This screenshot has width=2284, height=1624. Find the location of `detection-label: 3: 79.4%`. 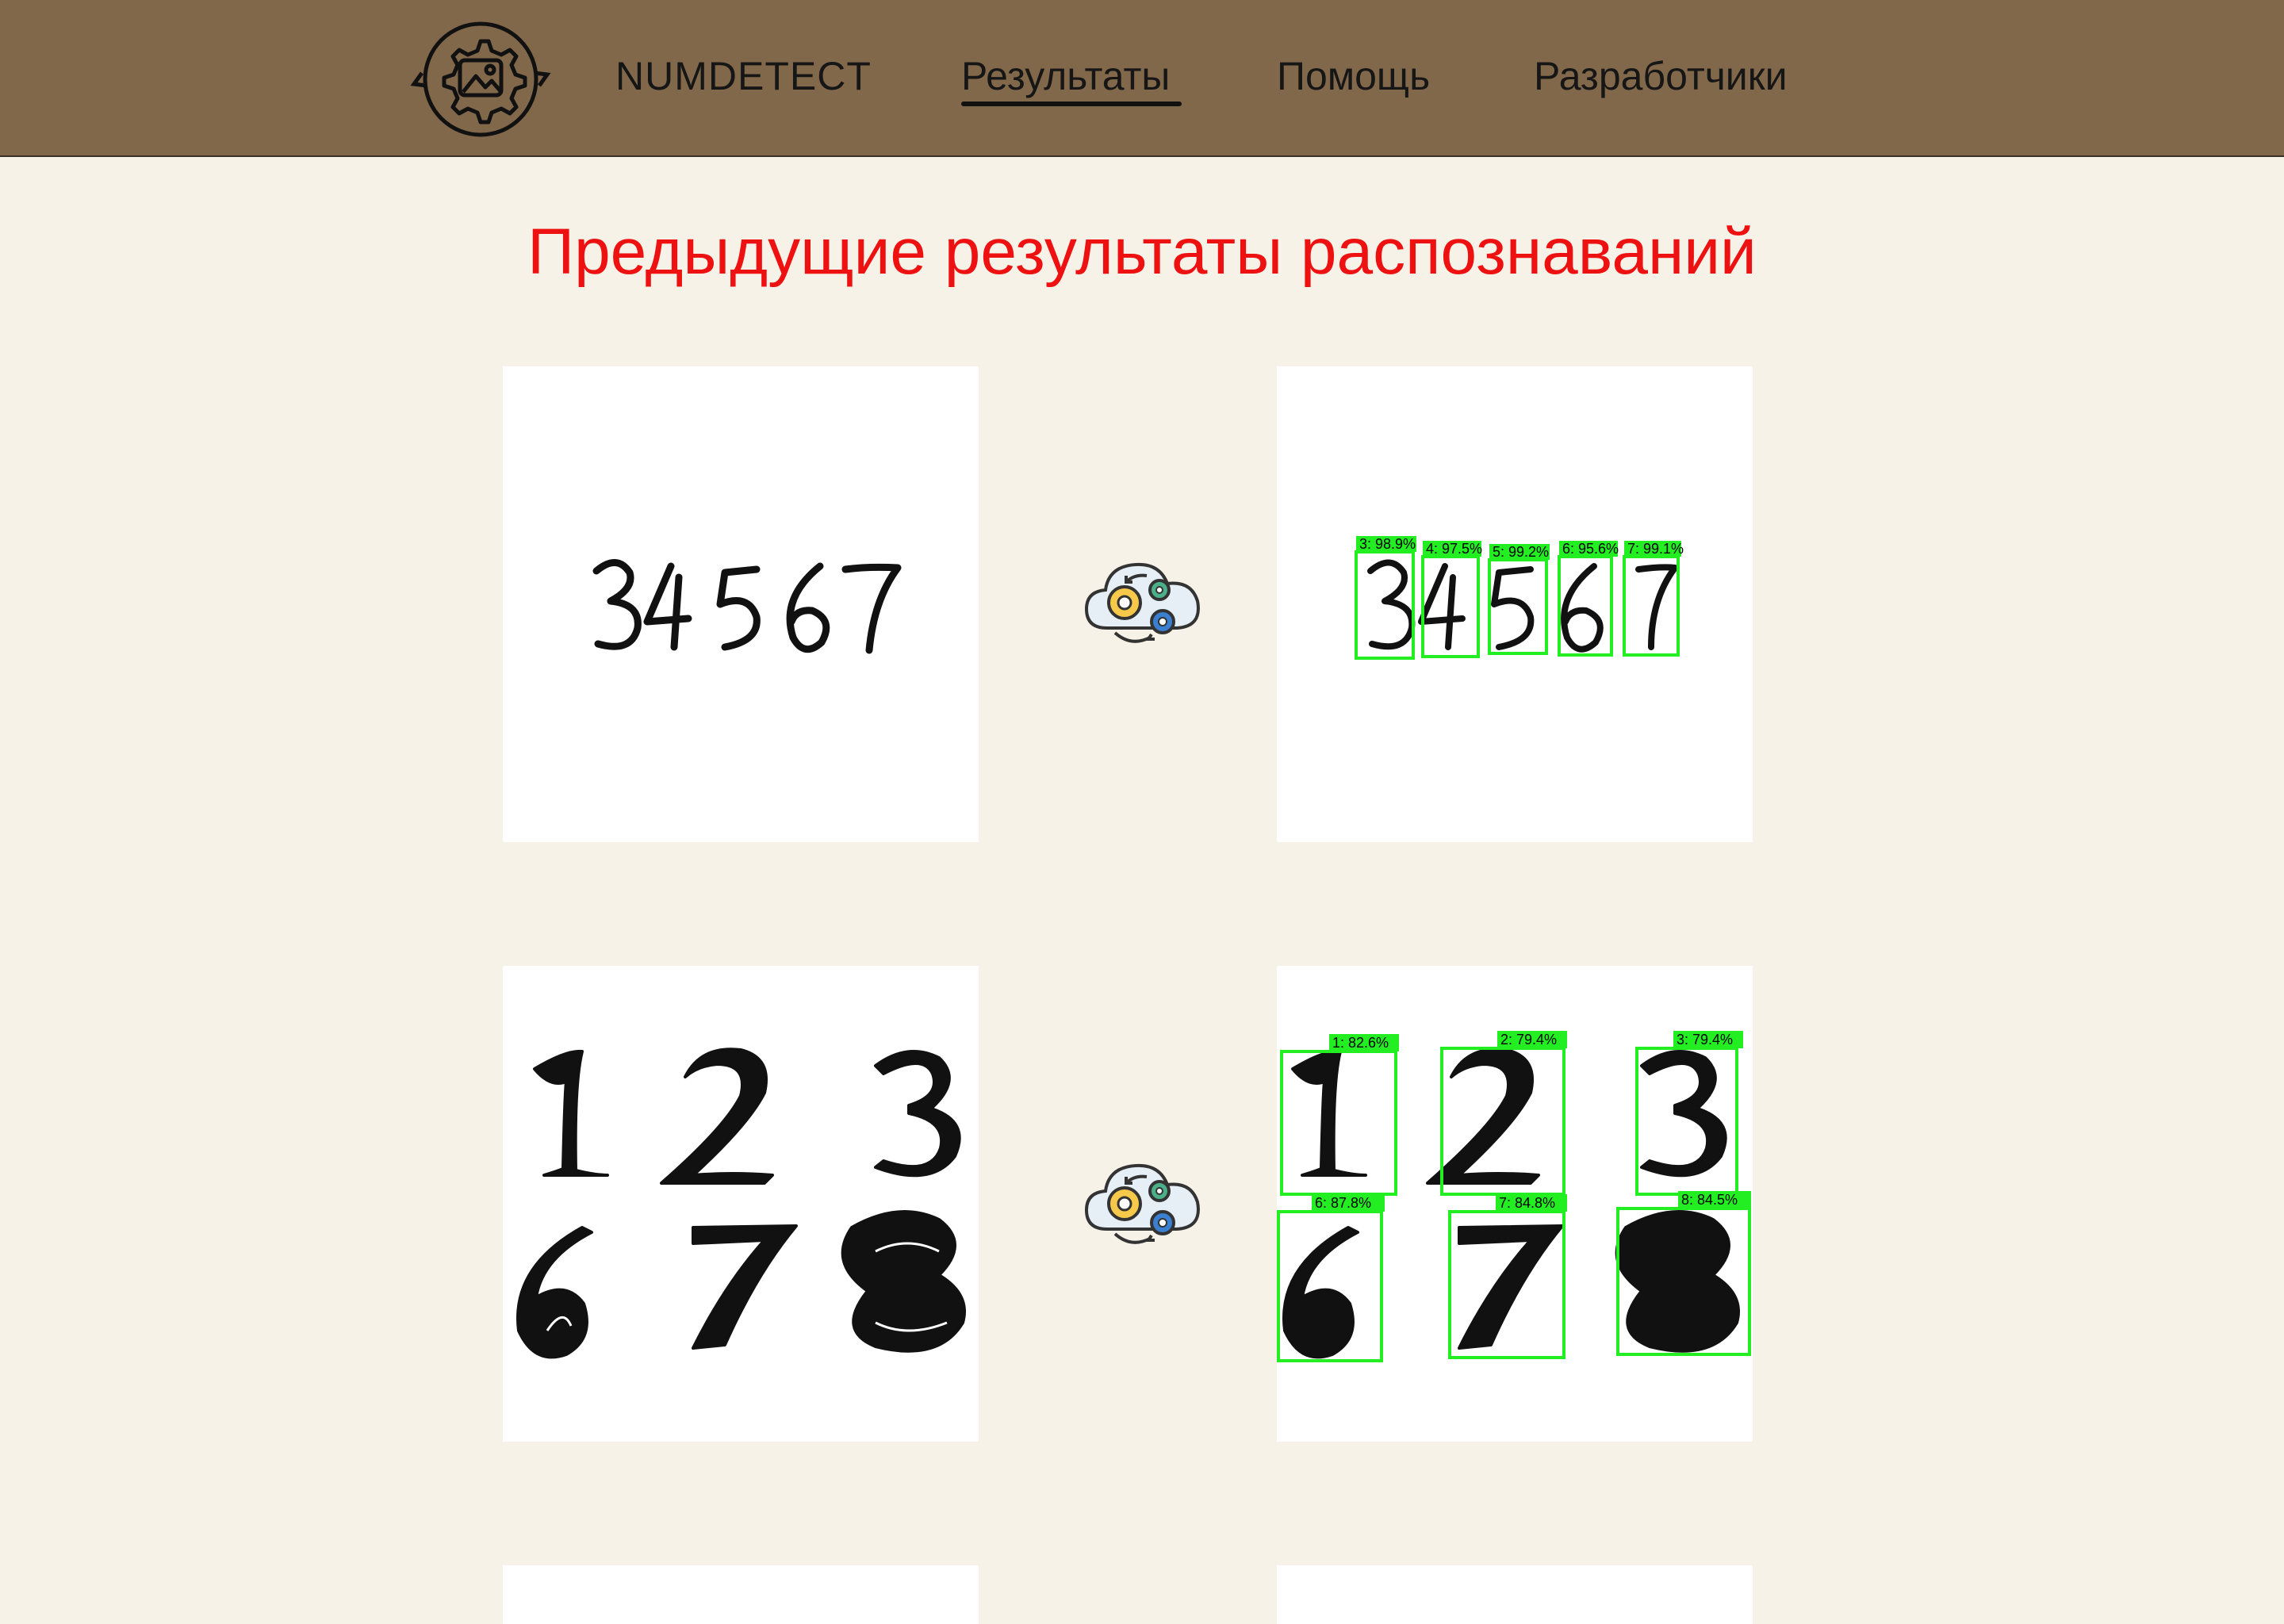

detection-label: 3: 79.4% is located at coordinates (1705, 1040).